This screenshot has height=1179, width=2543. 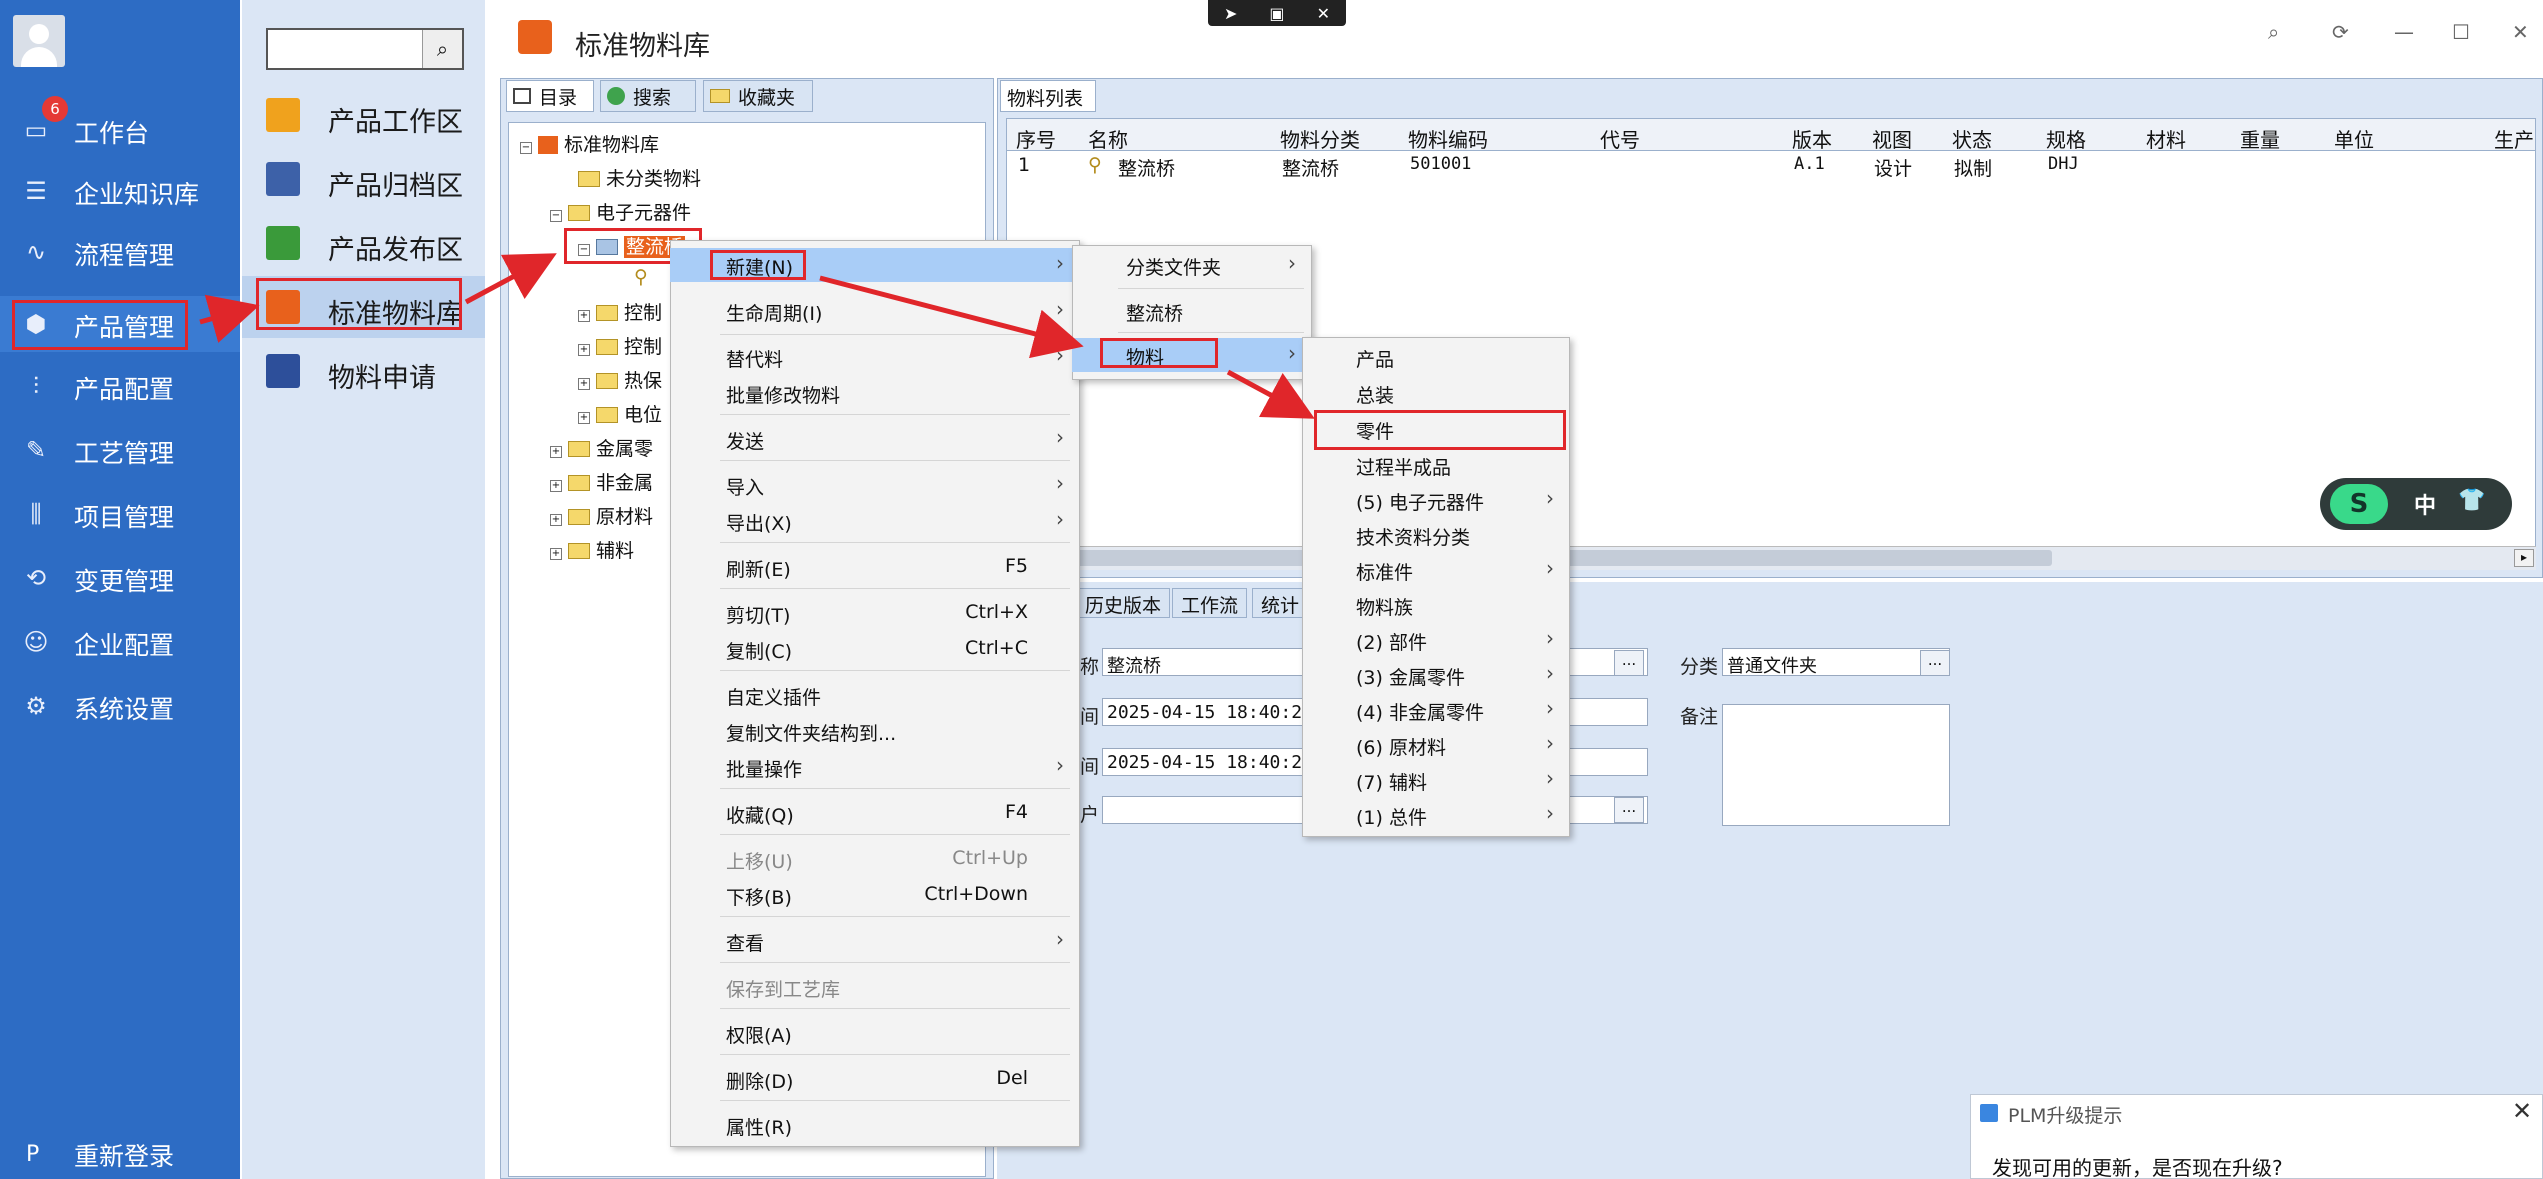 What do you see at coordinates (1048, 96) in the screenshot?
I see `tab-material-list: 物料列表` at bounding box center [1048, 96].